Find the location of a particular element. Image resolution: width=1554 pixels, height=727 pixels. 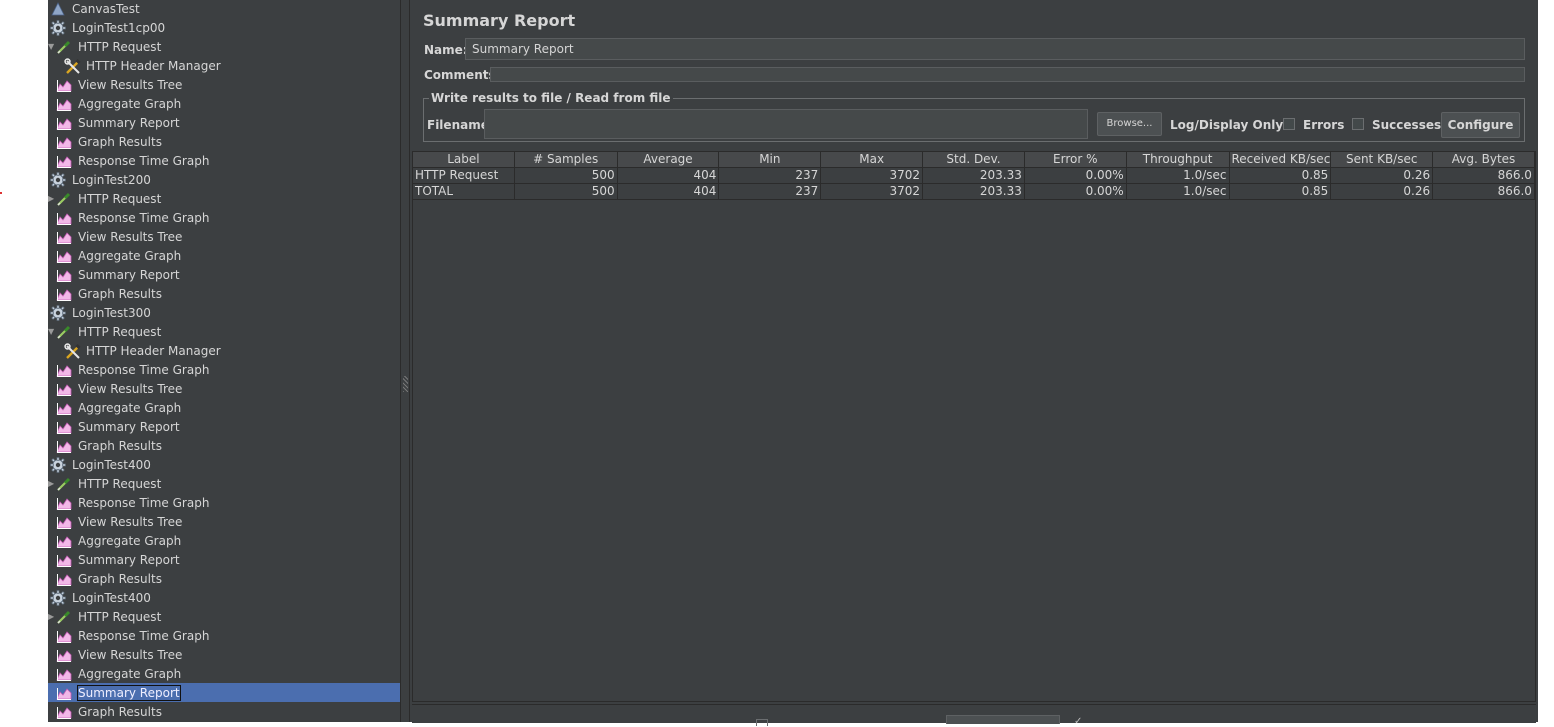

errors-label: Errors is located at coordinates (1324, 125).